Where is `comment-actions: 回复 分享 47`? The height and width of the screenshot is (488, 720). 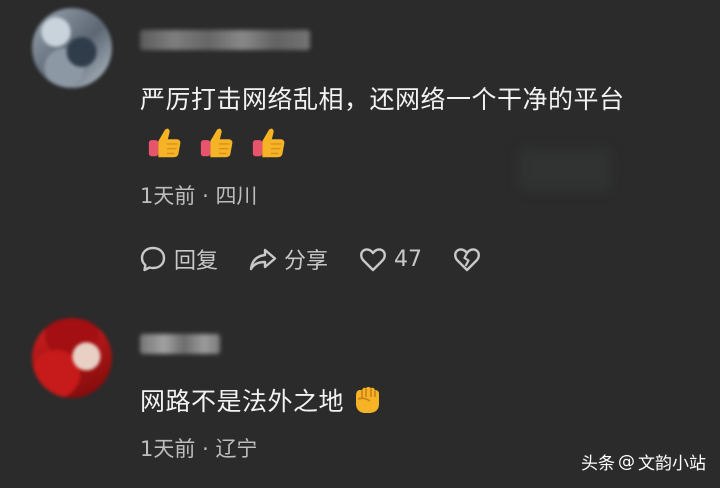 comment-actions: 回复 分享 47 is located at coordinates (328, 259).